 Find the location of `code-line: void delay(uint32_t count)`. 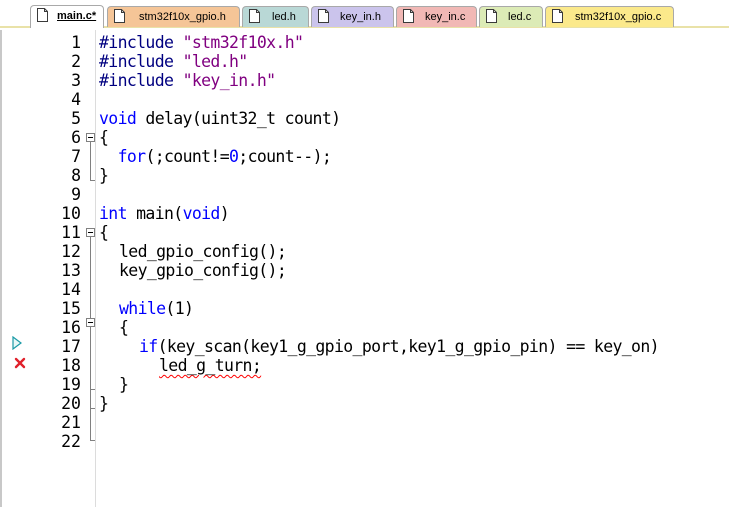

code-line: void delay(uint32_t count) is located at coordinates (220, 118).